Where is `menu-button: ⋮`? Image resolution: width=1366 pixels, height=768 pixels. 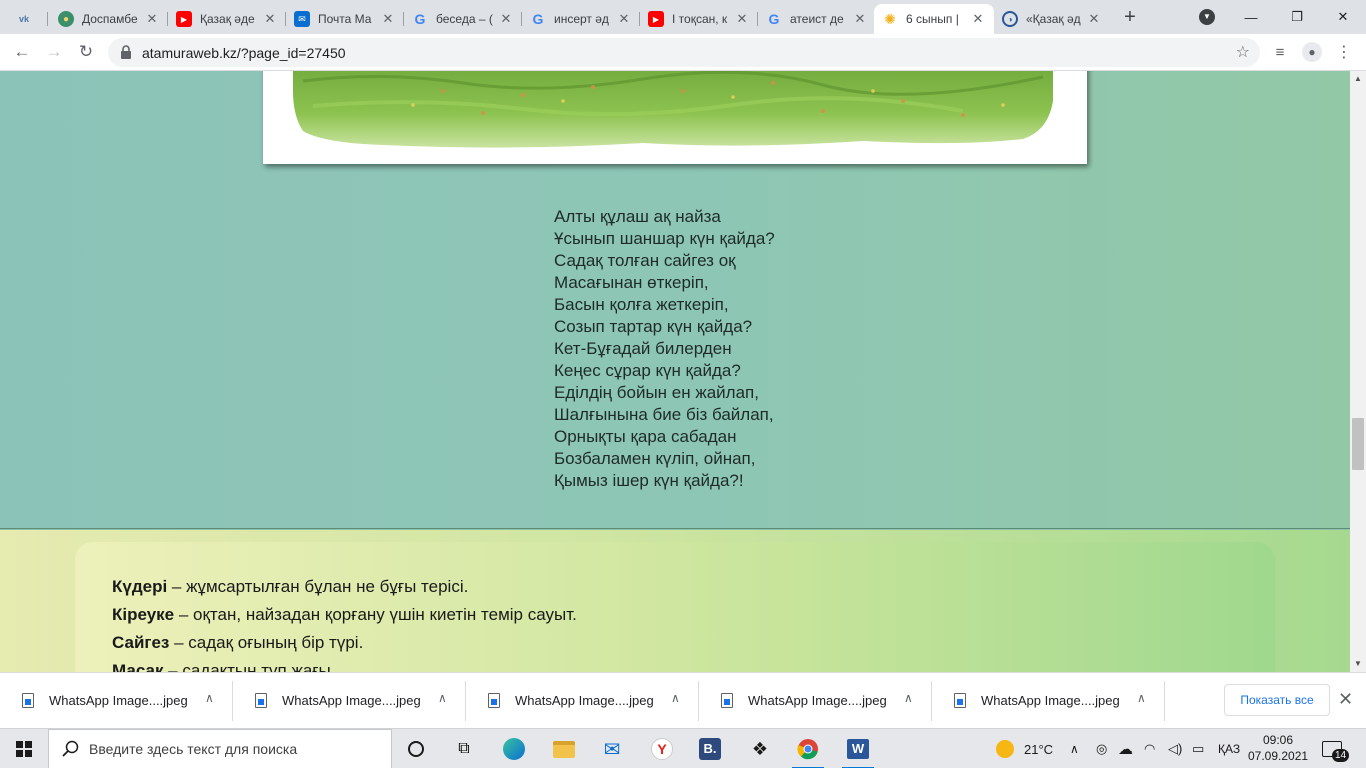 menu-button: ⋮ is located at coordinates (1344, 52).